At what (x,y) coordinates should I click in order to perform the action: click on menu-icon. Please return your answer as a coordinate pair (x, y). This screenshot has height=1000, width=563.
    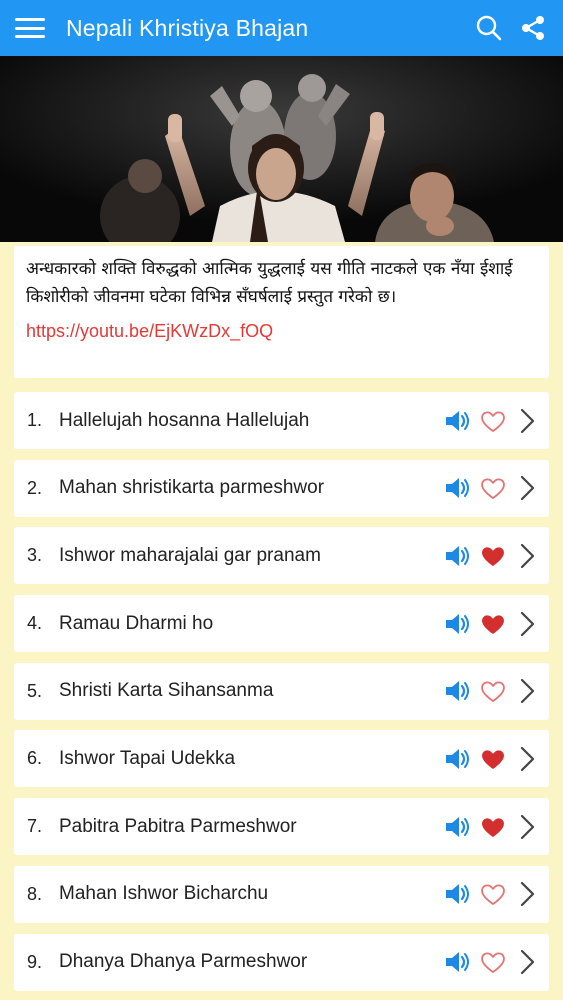
    Looking at the image, I should click on (30, 28).